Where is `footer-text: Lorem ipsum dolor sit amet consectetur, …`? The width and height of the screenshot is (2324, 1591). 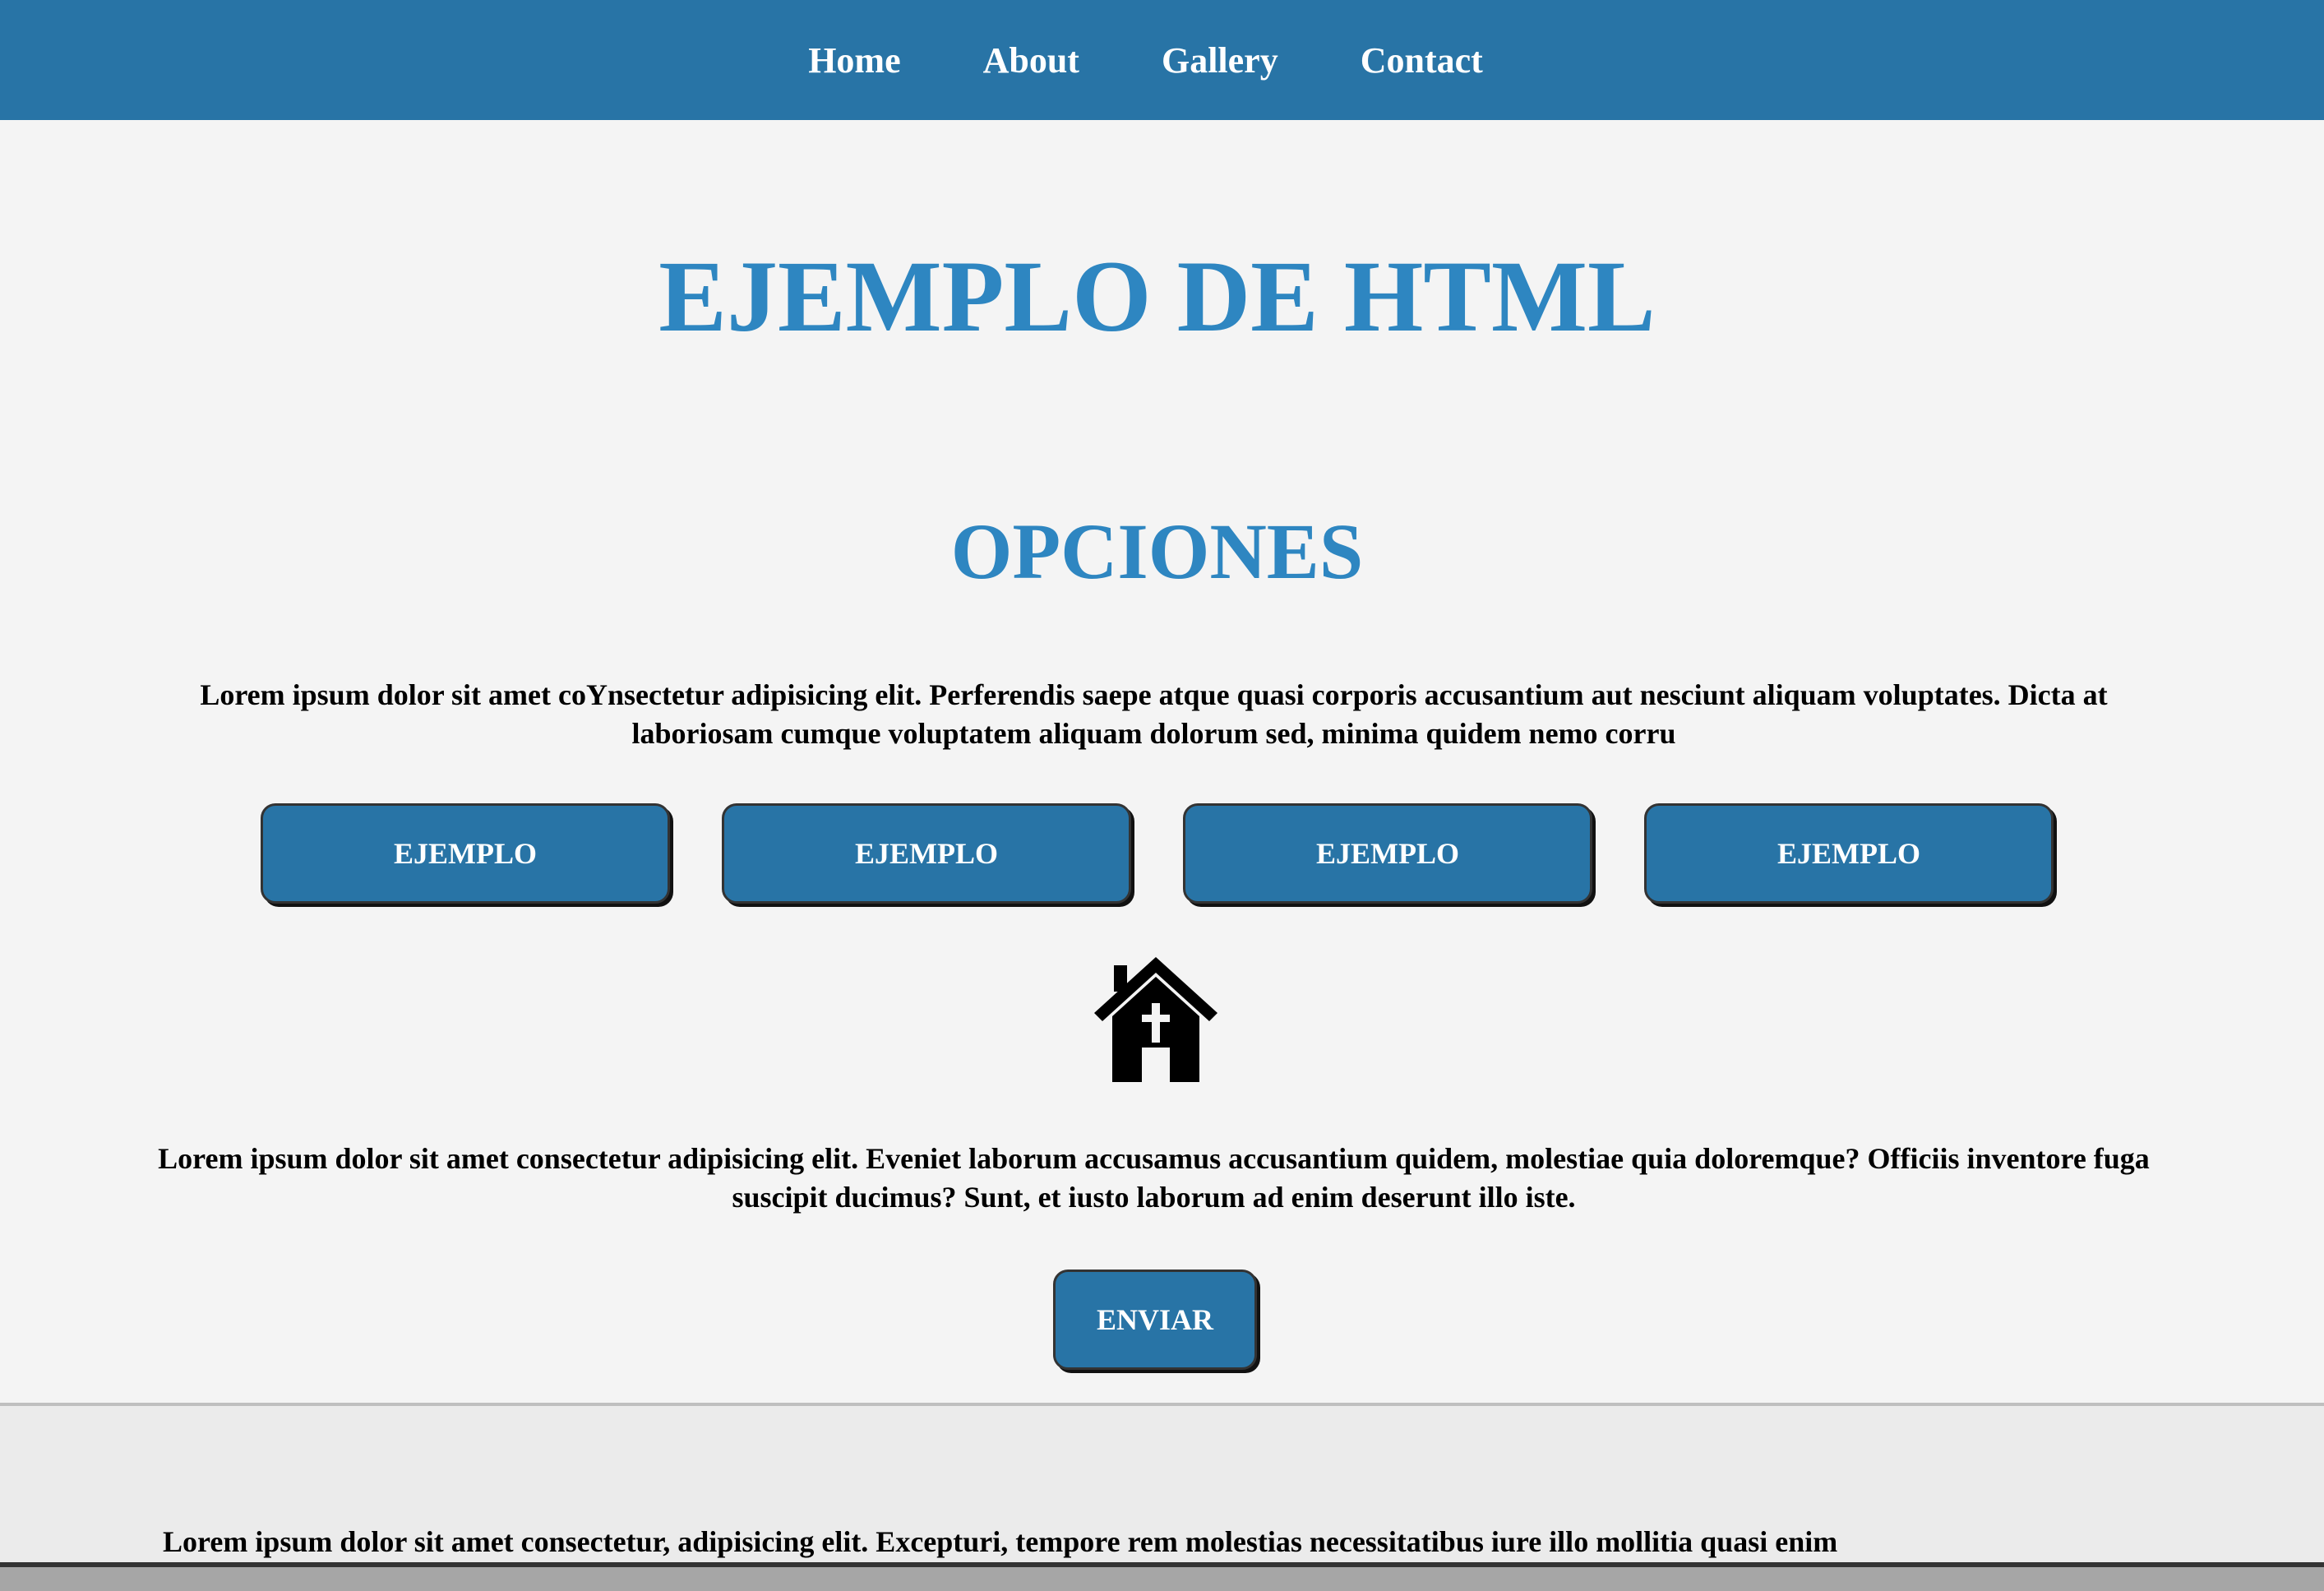
footer-text: Lorem ipsum dolor sit amet consectetur, … is located at coordinates (1000, 1541).